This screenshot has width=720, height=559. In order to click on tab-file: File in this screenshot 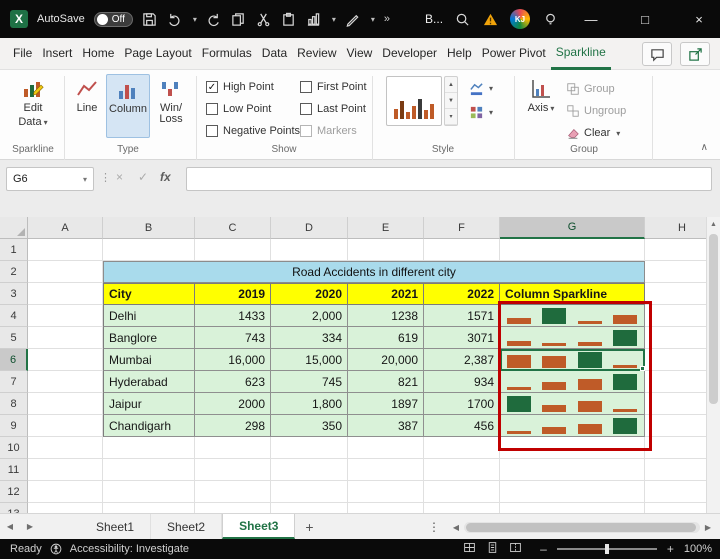, I will do `click(22, 54)`.